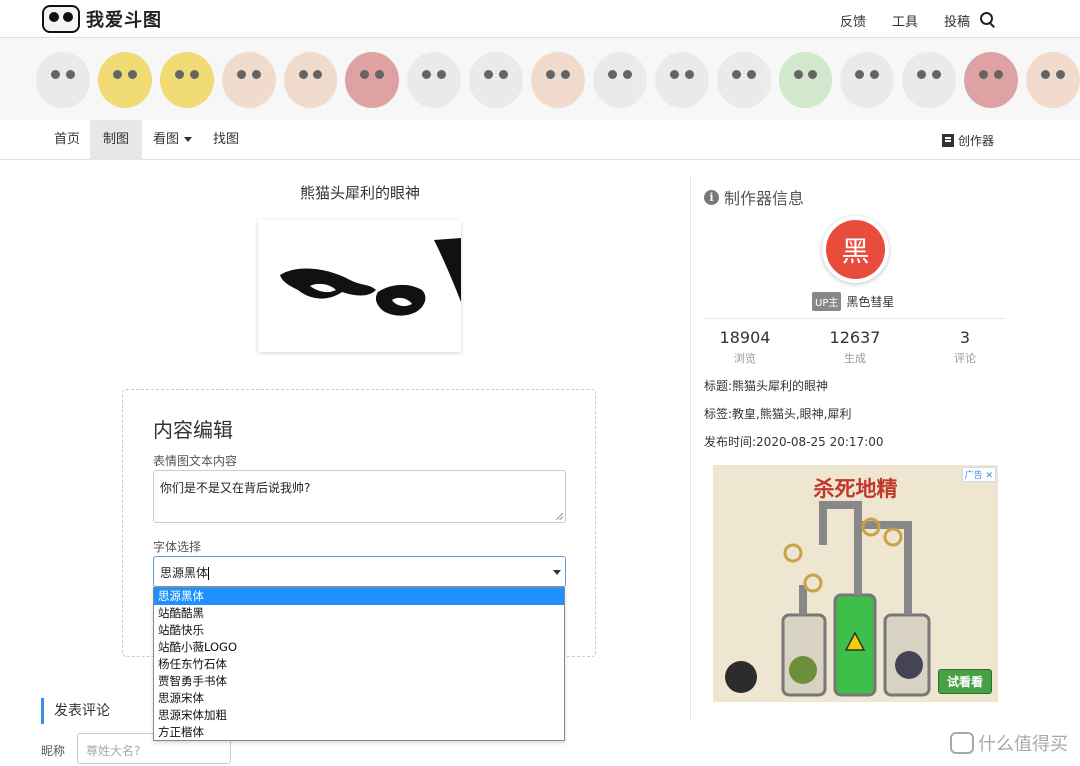 The height and width of the screenshot is (766, 1080). What do you see at coordinates (359, 613) in the screenshot?
I see `font-option: 站酷酷黑` at bounding box center [359, 613].